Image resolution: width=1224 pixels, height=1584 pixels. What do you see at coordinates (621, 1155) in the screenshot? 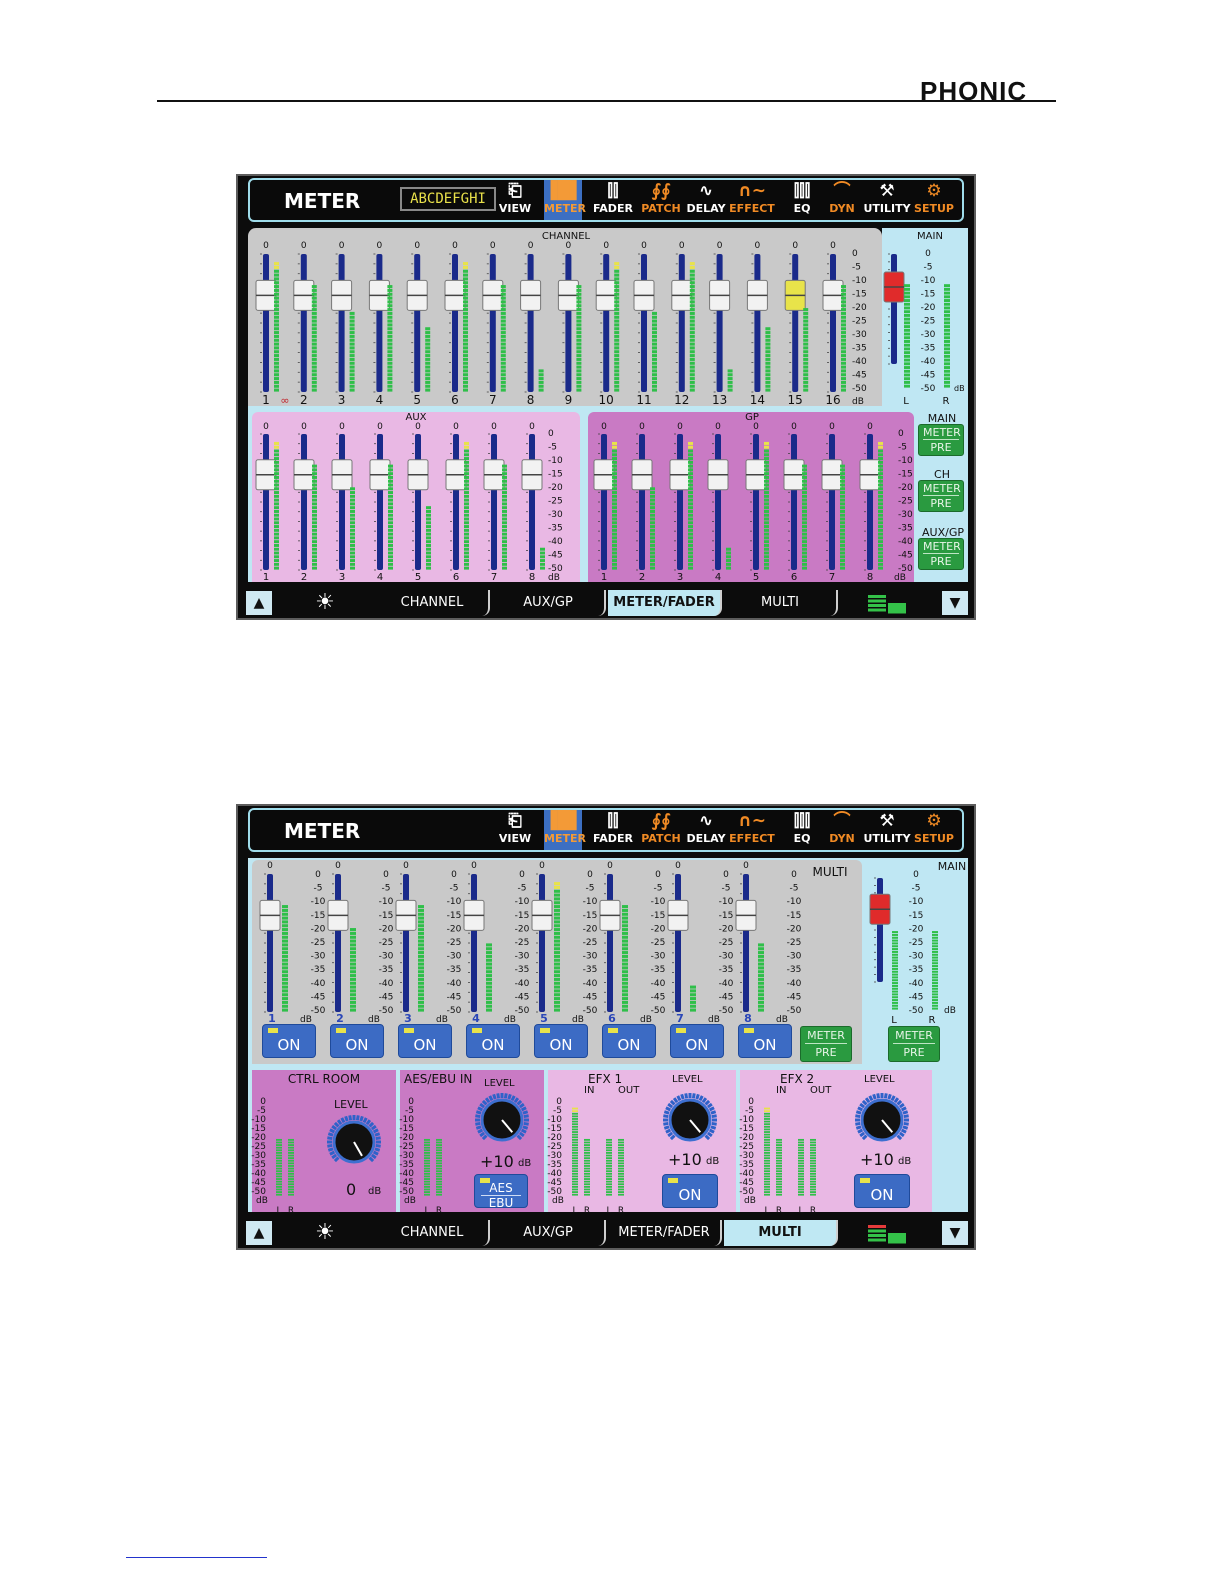
I see `efx1-meters-bar-3-segment` at bounding box center [621, 1155].